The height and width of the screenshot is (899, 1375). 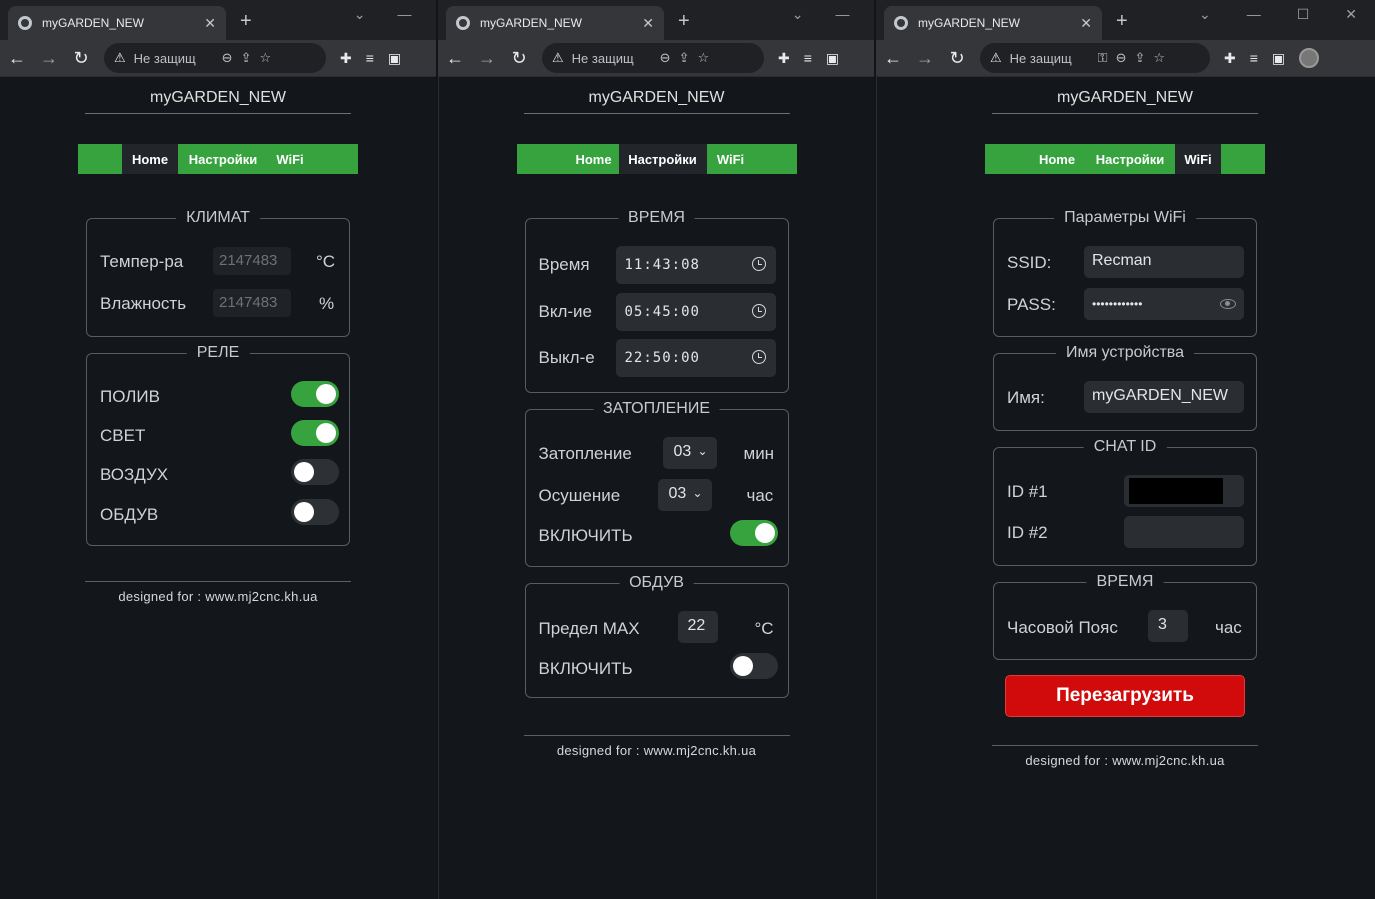 I want to click on on-time-input: 05:45:00, so click(x=695, y=312).